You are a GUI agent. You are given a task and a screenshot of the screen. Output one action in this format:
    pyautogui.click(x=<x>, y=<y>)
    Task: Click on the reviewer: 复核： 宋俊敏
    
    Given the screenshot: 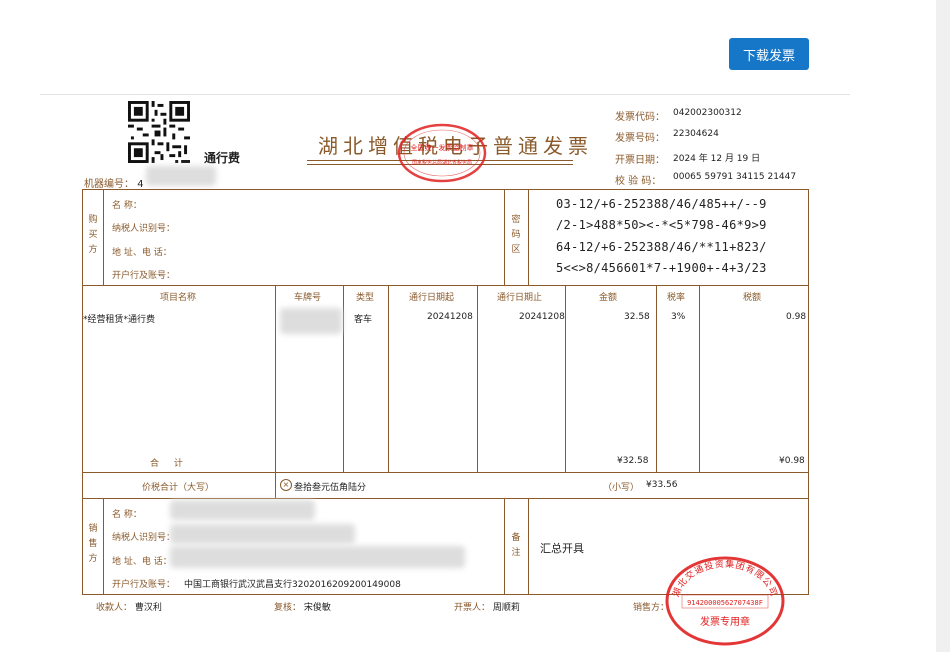 What is the action you would take?
    pyautogui.click(x=302, y=606)
    